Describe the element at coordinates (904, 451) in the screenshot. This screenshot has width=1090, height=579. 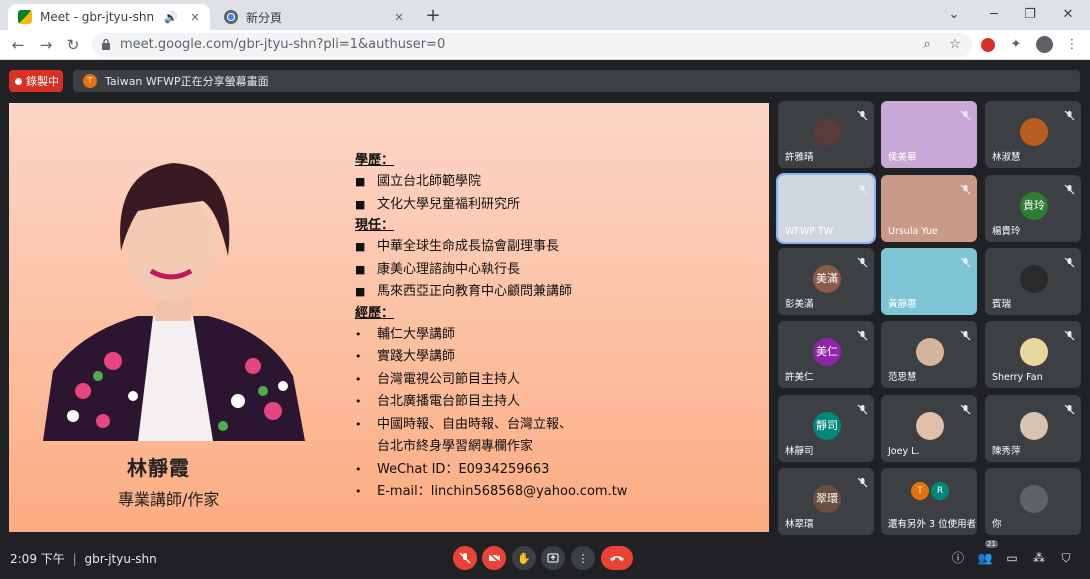
I see `participant-name: Joey L.` at that location.